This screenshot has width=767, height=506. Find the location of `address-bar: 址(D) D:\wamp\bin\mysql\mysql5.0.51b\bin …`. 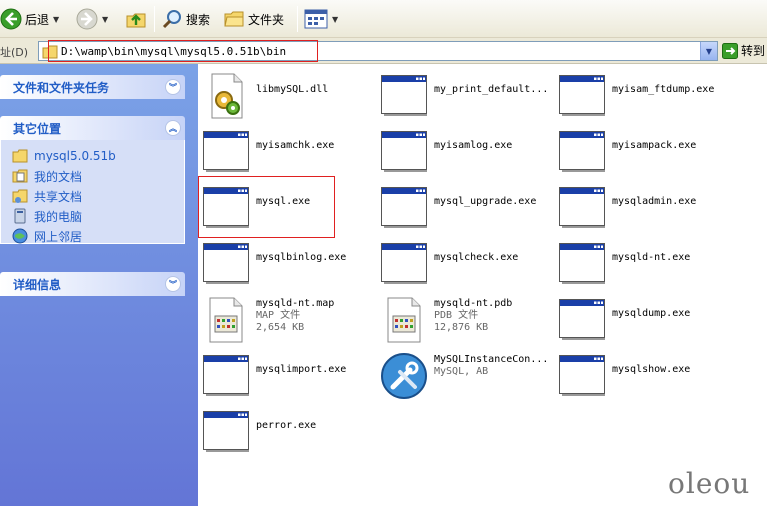

address-bar: 址(D) D:\wamp\bin\mysql\mysql5.0.51b\bin … is located at coordinates (383, 51).